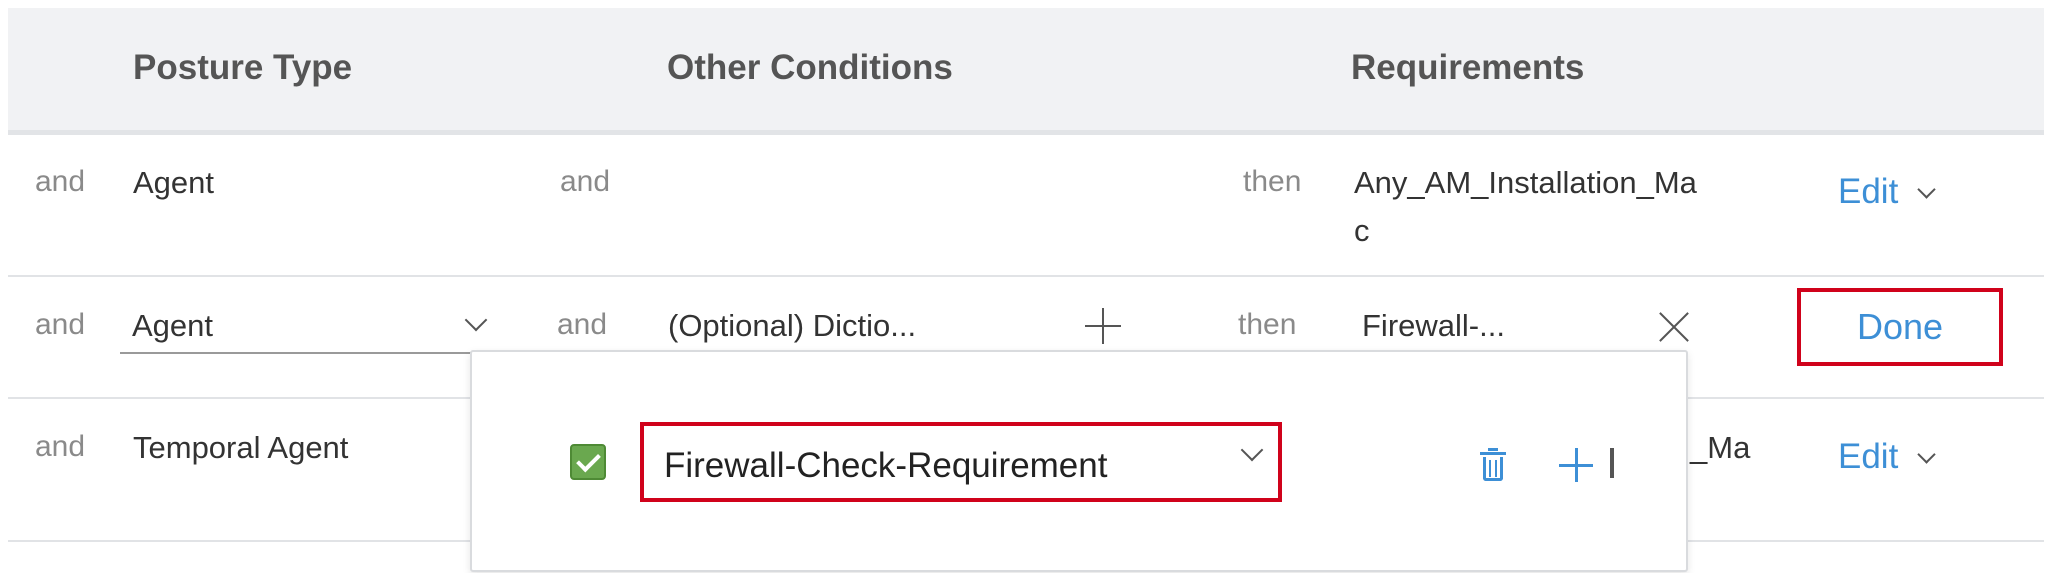  I want to click on requirement-value-wrap: c, so click(1362, 230).